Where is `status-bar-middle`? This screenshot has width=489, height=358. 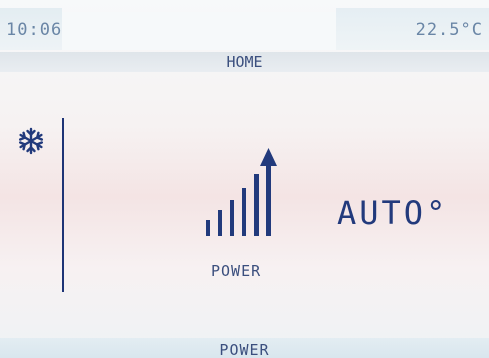 status-bar-middle is located at coordinates (199, 31).